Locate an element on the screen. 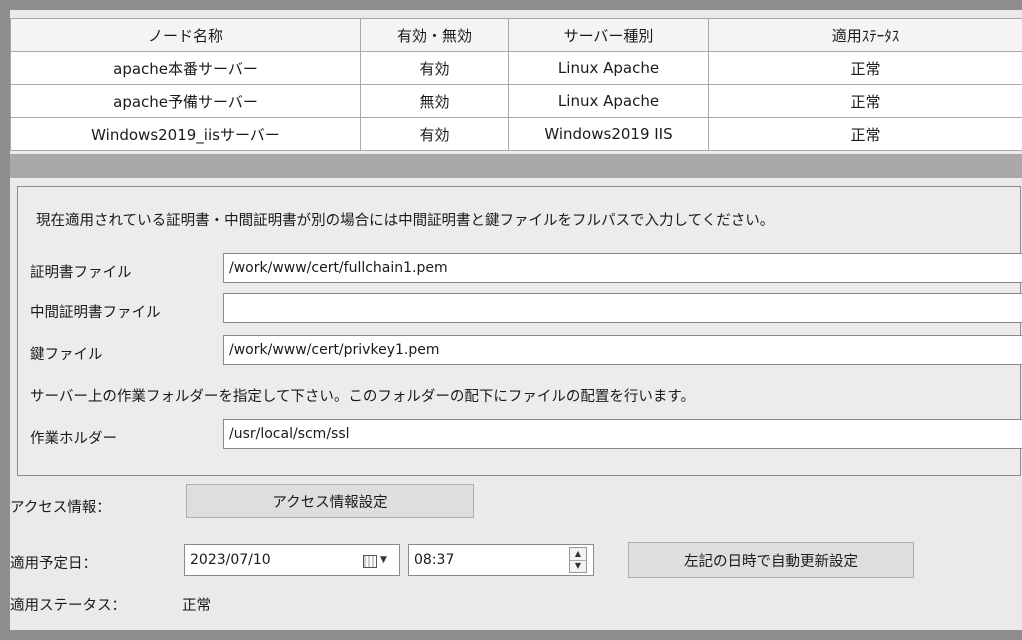 This screenshot has width=1022, height=640. cert-file-label: 証明書ファイル is located at coordinates (81, 273).